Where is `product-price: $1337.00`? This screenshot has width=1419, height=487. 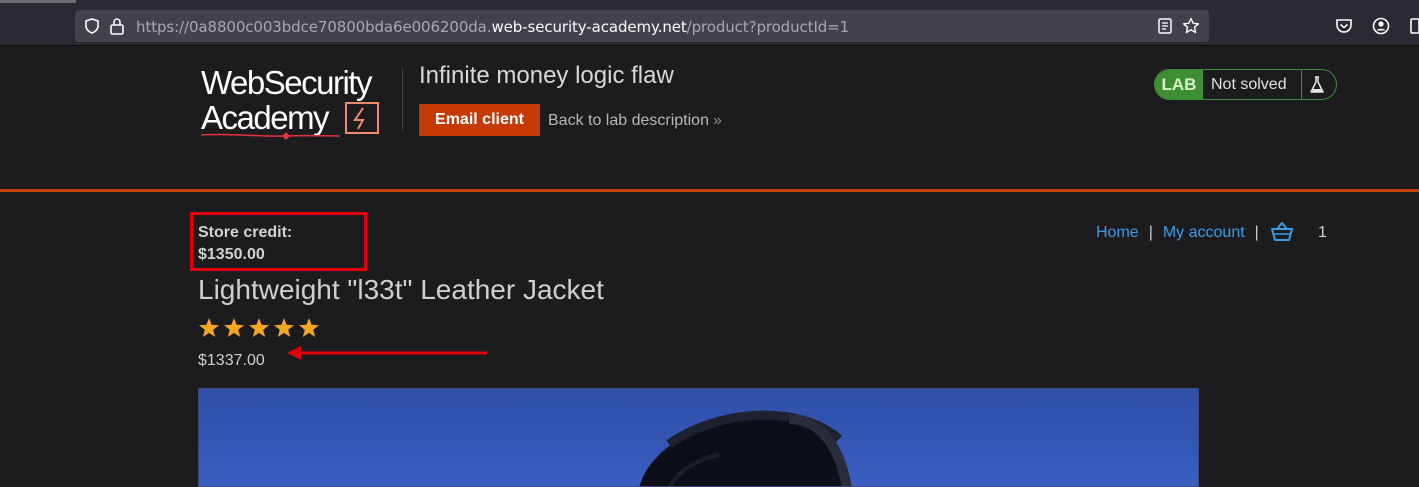
product-price: $1337.00 is located at coordinates (231, 360).